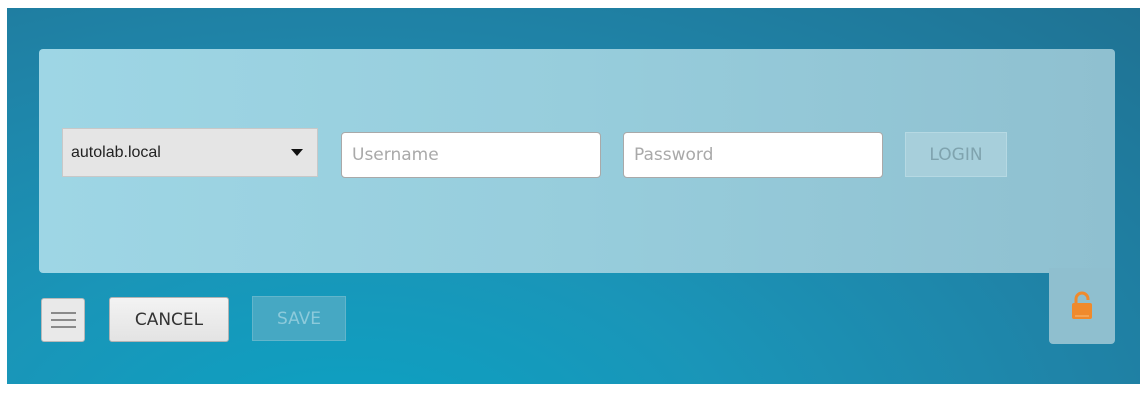 The width and height of the screenshot is (1148, 393). What do you see at coordinates (1082, 305) in the screenshot?
I see `unlocked-padlock-icon` at bounding box center [1082, 305].